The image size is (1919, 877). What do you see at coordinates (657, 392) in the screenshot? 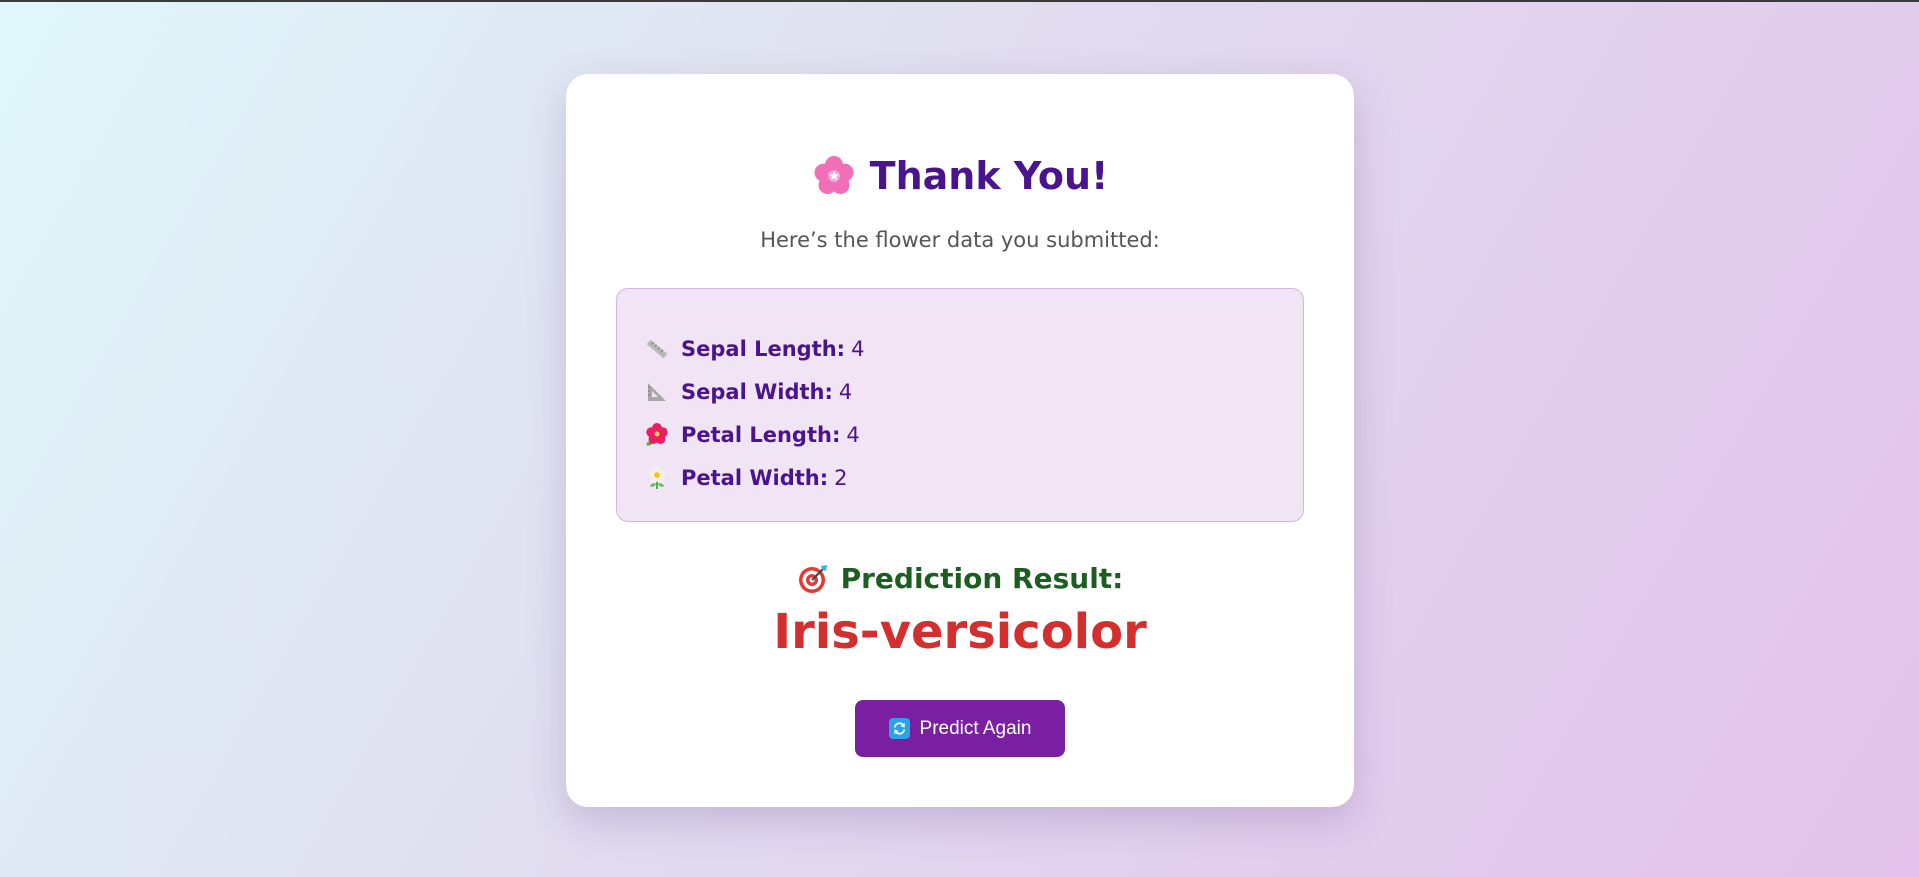
I see `triangular-ruler-icon` at bounding box center [657, 392].